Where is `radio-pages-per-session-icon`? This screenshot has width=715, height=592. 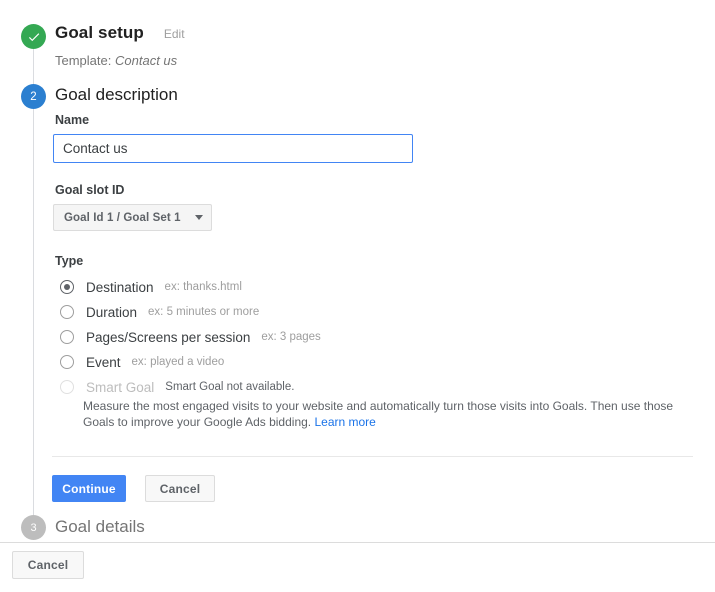
radio-pages-per-session-icon is located at coordinates (67, 337).